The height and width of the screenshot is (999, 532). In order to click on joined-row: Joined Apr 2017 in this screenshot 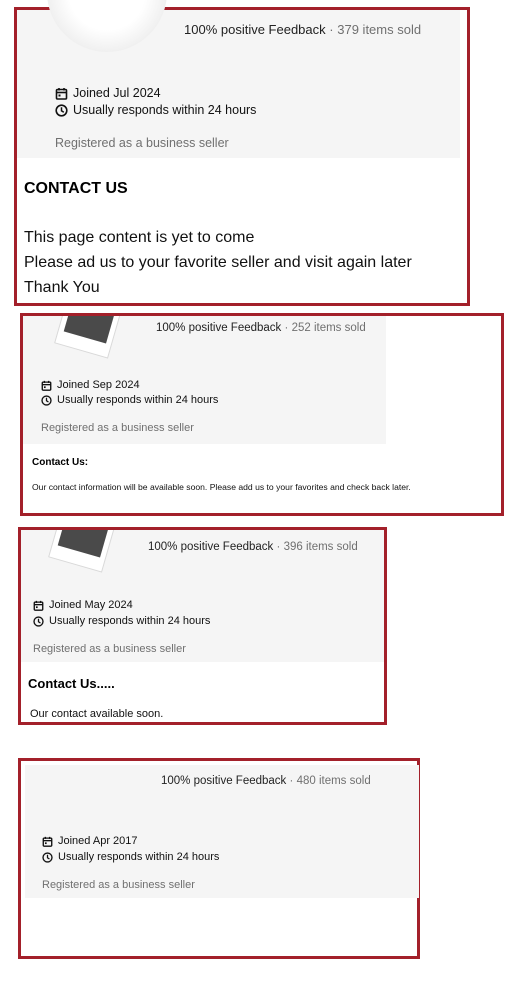, I will do `click(90, 841)`.